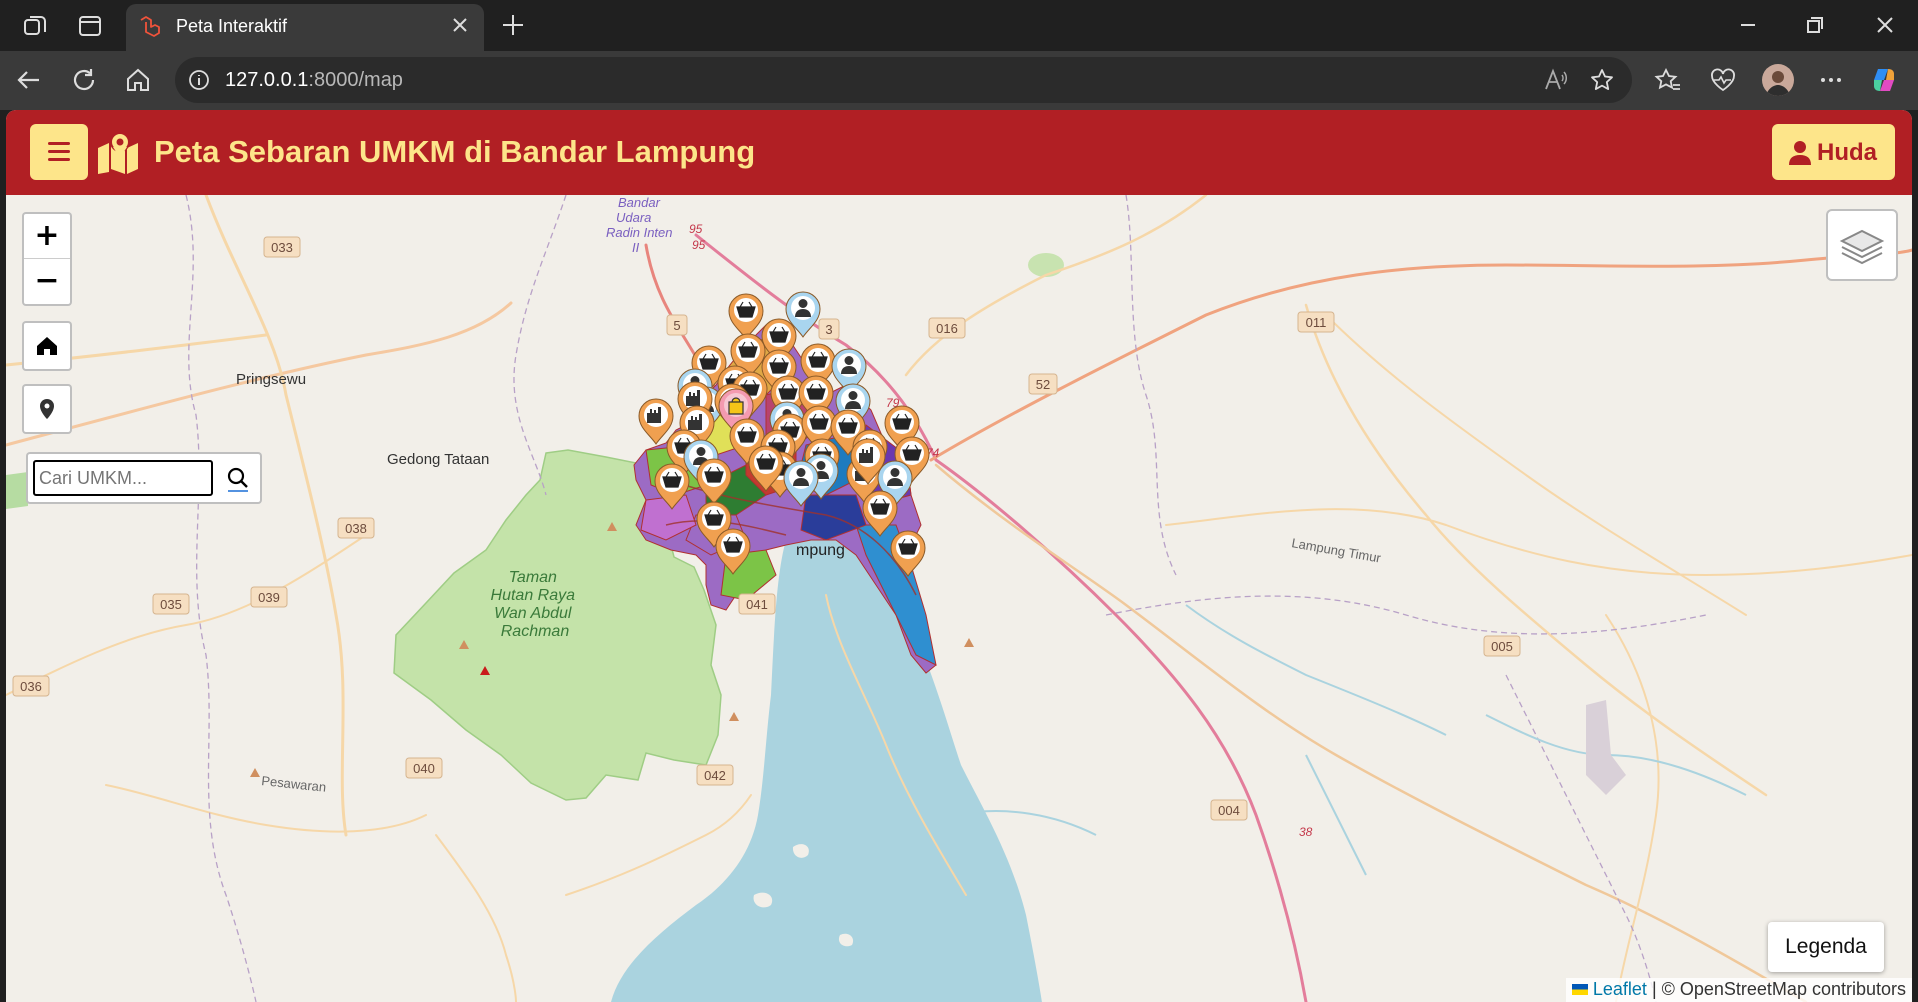 The height and width of the screenshot is (1002, 1918). I want to click on road-number-38: 38, so click(1306, 832).